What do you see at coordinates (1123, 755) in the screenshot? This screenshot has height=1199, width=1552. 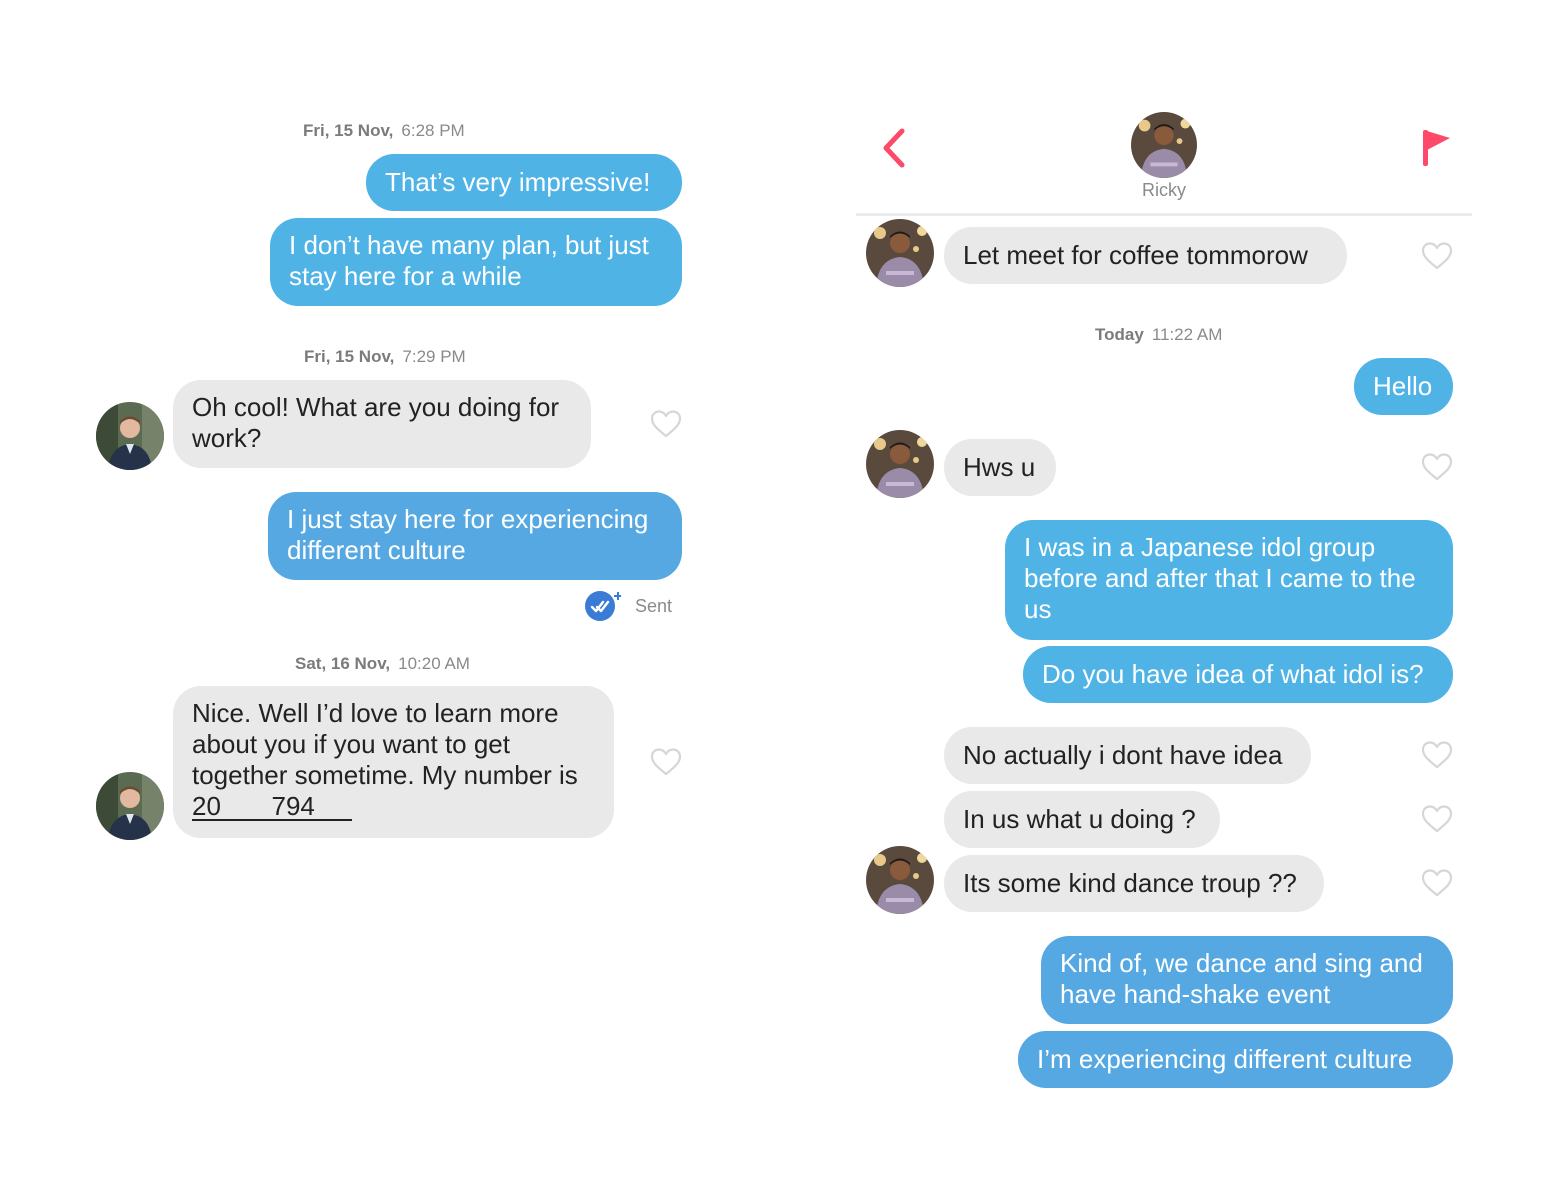 I see `message-text: No actually i dont have idea` at bounding box center [1123, 755].